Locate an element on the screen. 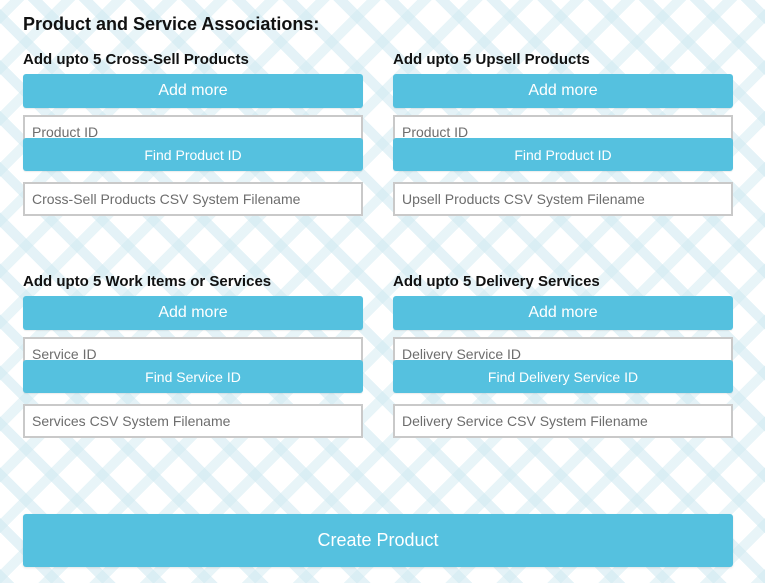 The image size is (765, 583). services-csv-filename-input is located at coordinates (193, 421).